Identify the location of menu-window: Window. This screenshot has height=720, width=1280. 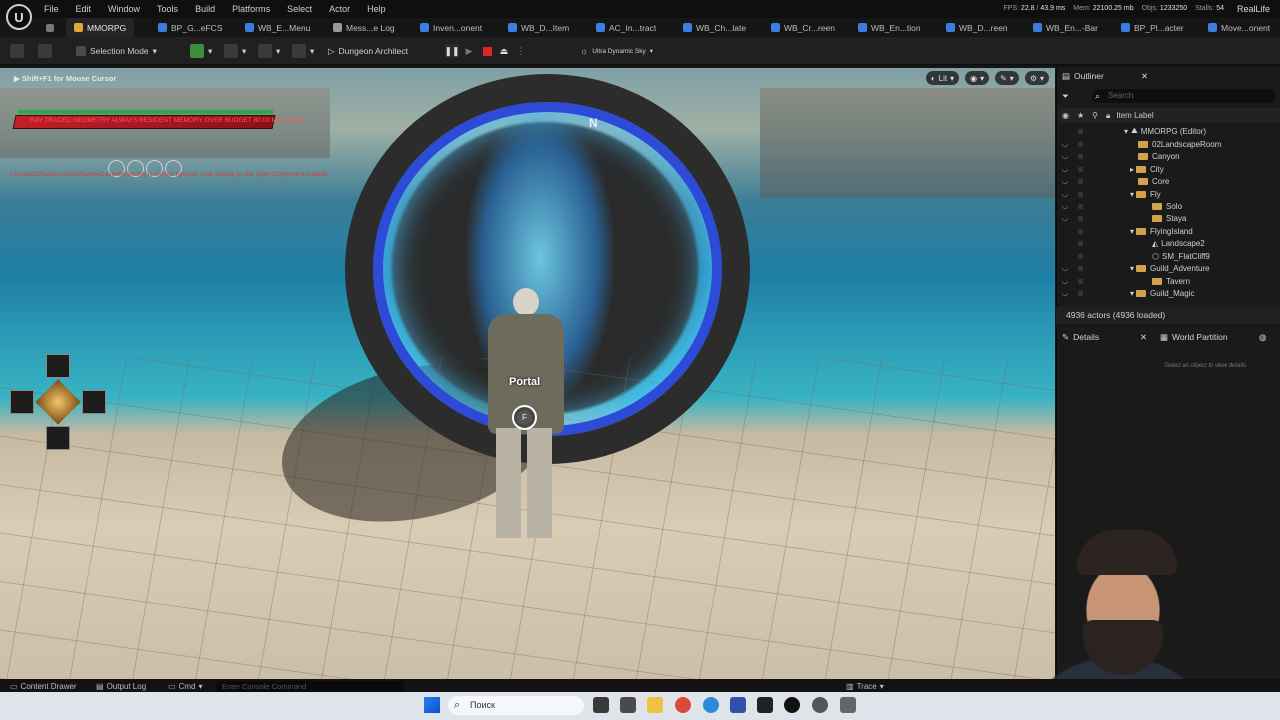
(124, 9).